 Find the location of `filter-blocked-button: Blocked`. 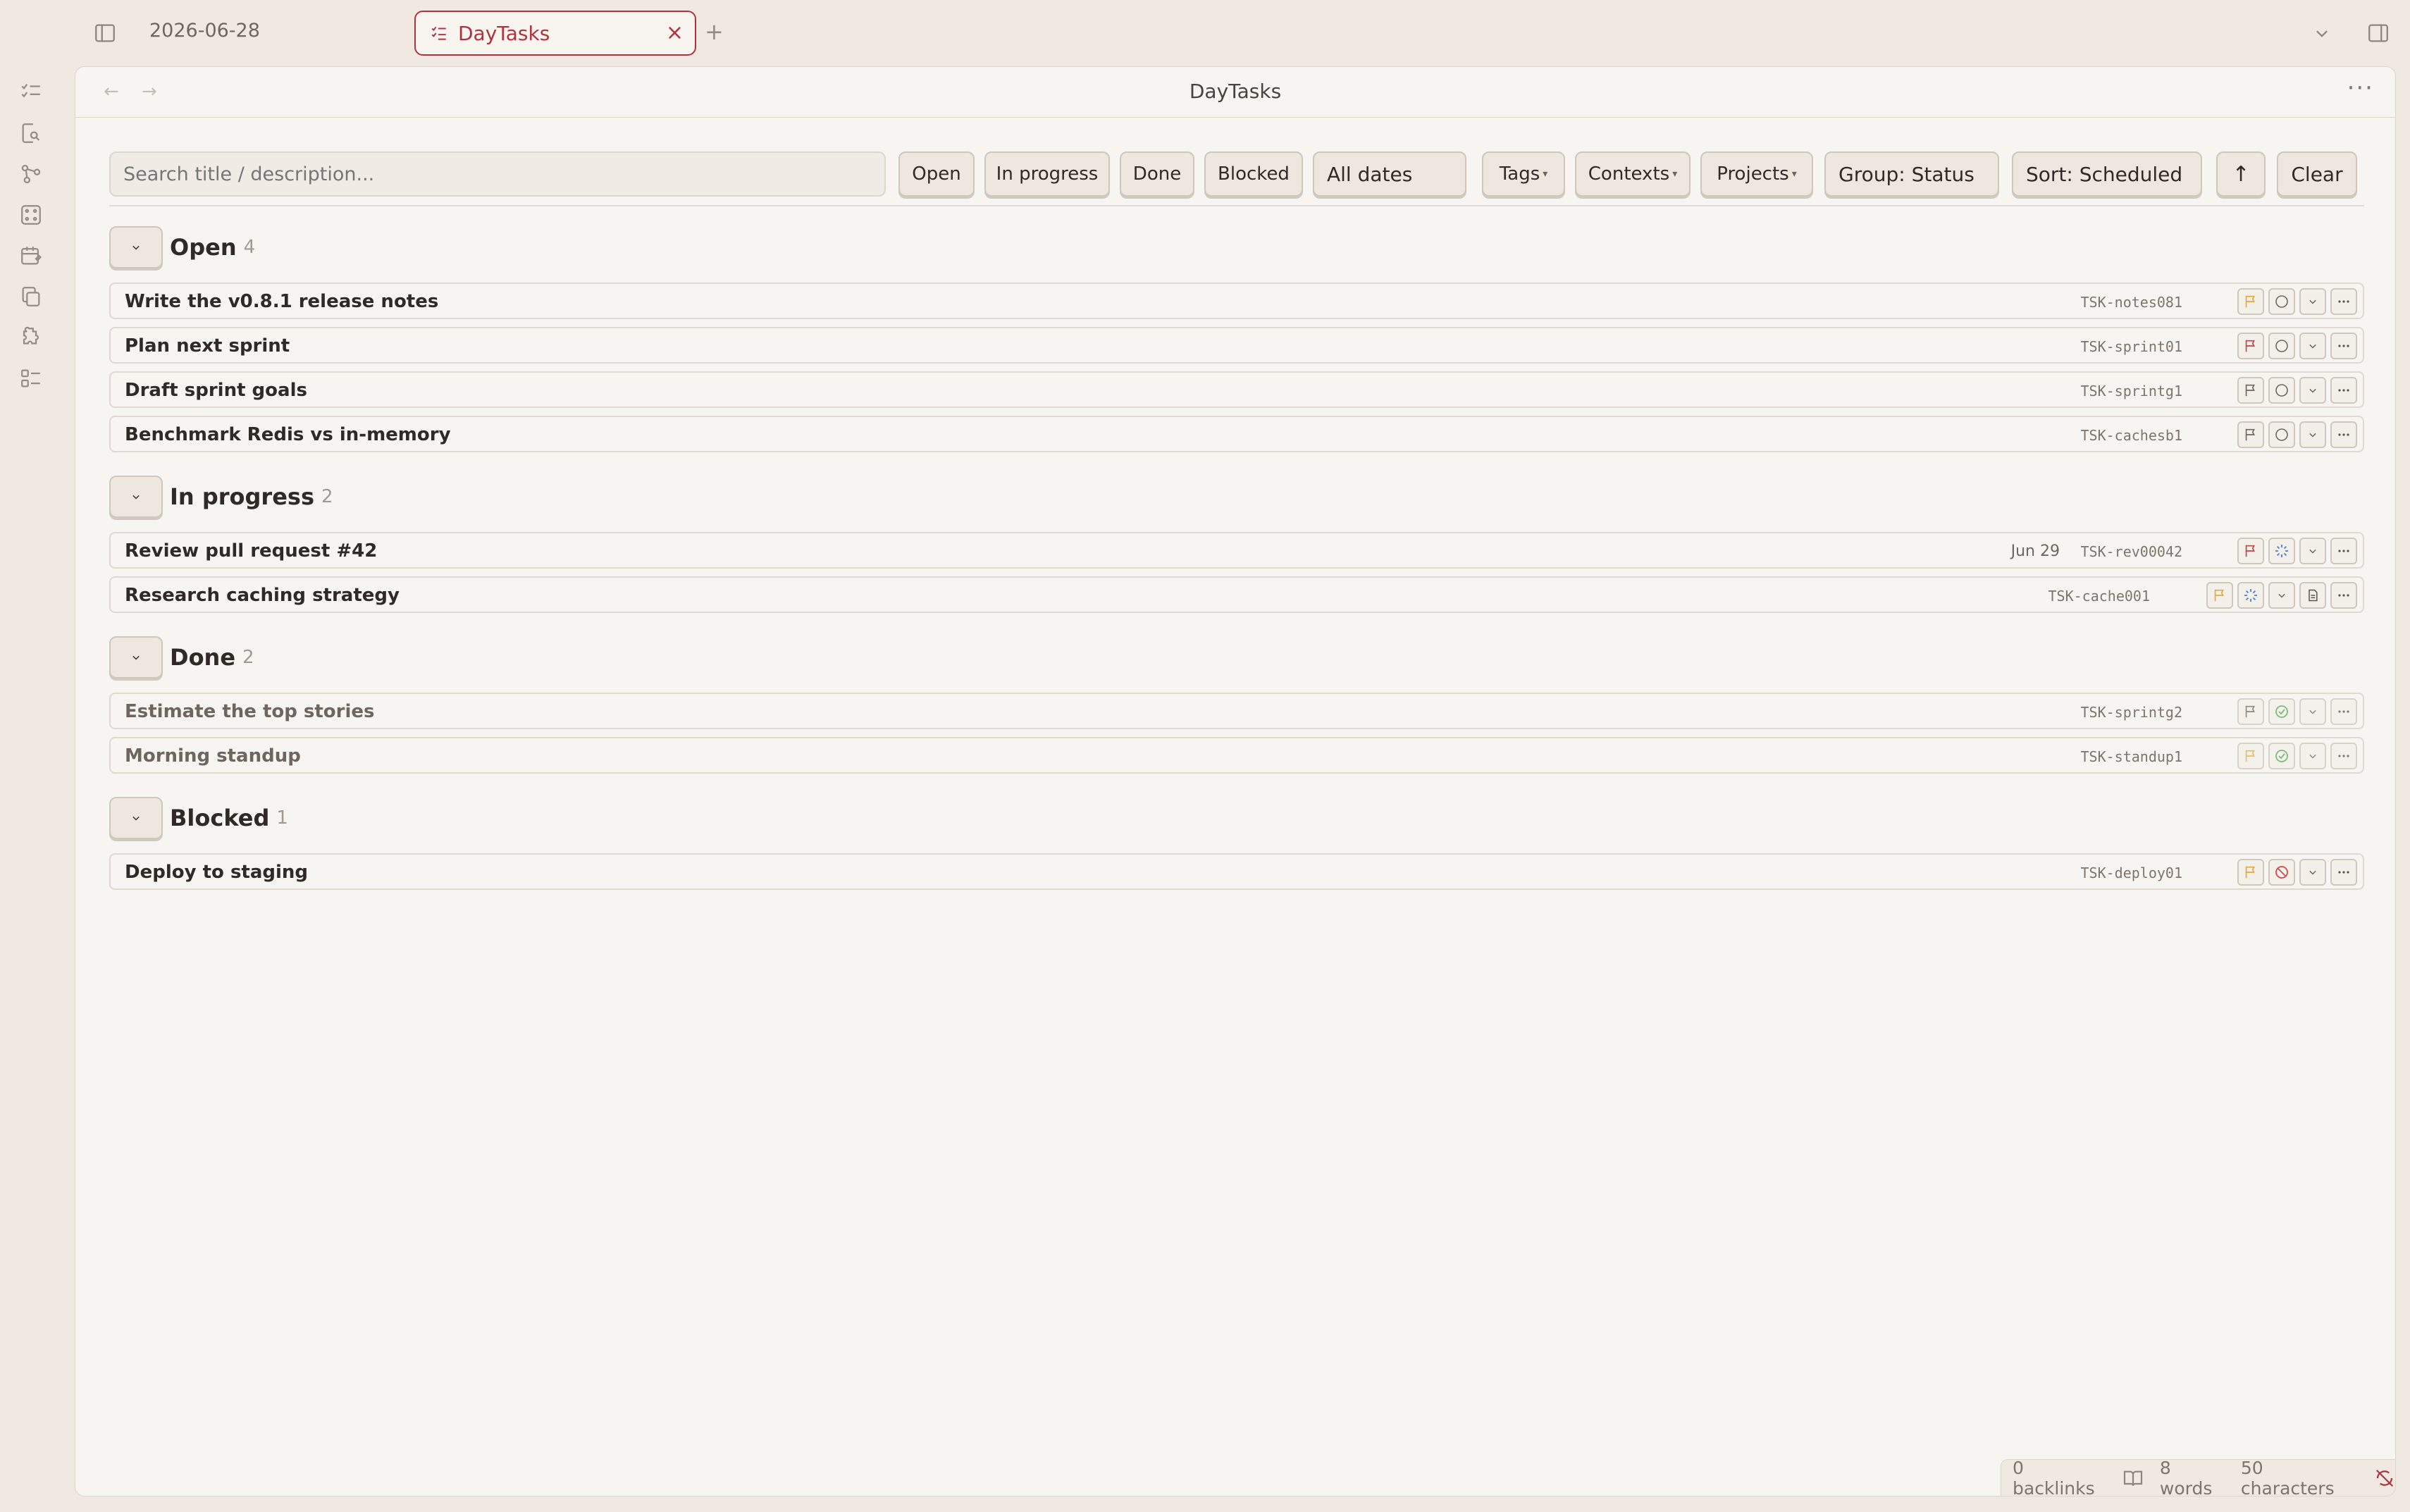

filter-blocked-button: Blocked is located at coordinates (1254, 174).